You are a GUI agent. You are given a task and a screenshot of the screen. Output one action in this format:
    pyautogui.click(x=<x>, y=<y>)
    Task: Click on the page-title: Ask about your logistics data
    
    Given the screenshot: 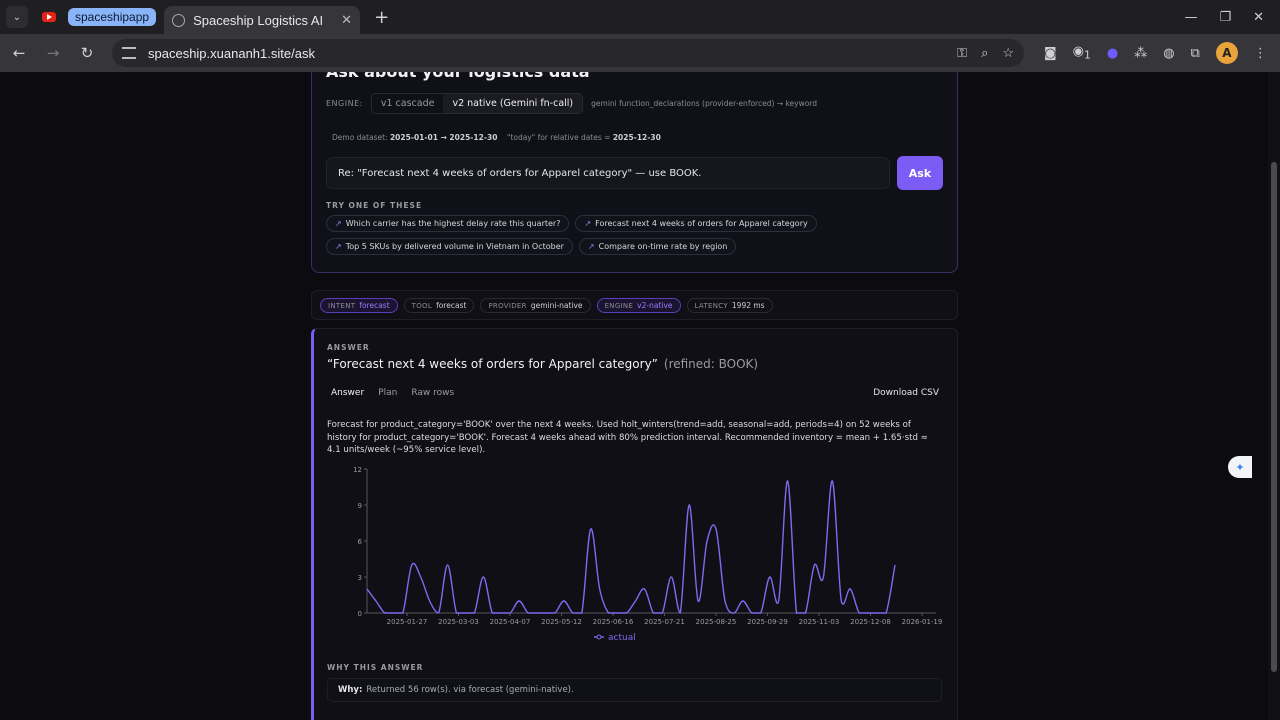 What is the action you would take?
    pyautogui.click(x=458, y=76)
    